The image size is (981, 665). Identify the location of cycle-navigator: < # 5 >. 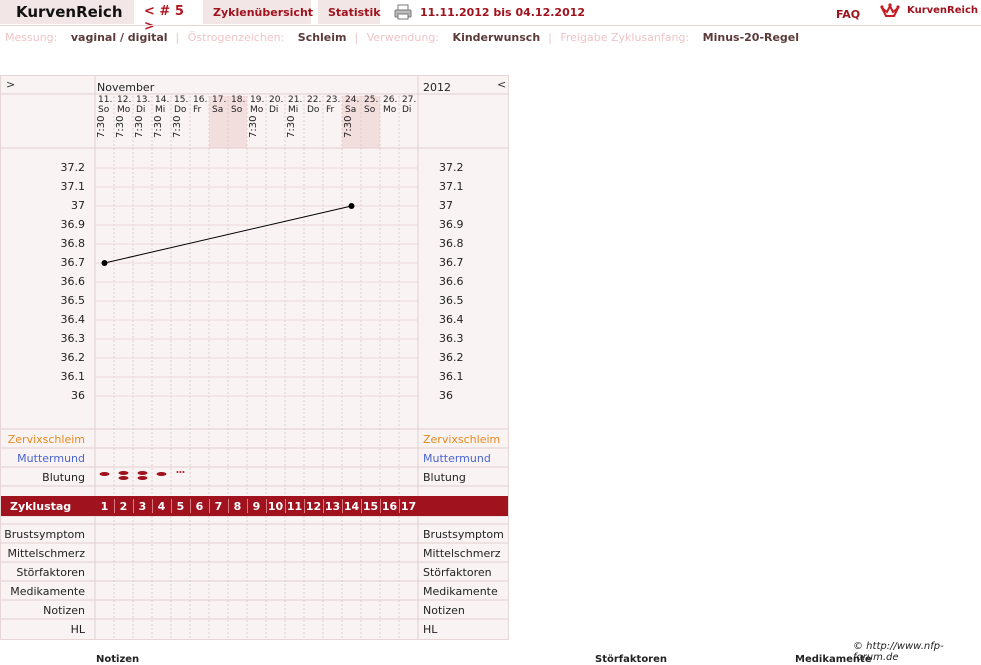
(166, 17).